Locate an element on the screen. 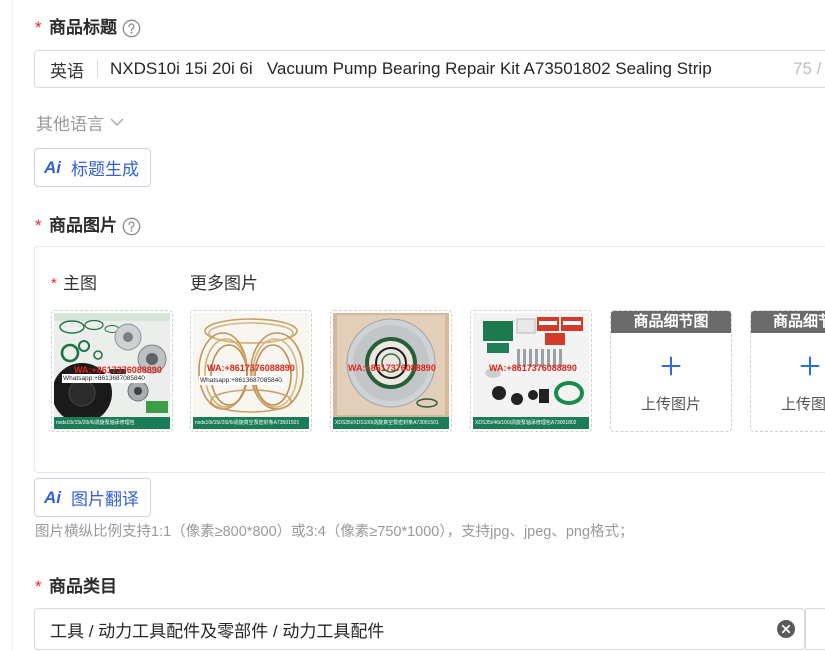  char-counter: 75 / is located at coordinates (807, 68).